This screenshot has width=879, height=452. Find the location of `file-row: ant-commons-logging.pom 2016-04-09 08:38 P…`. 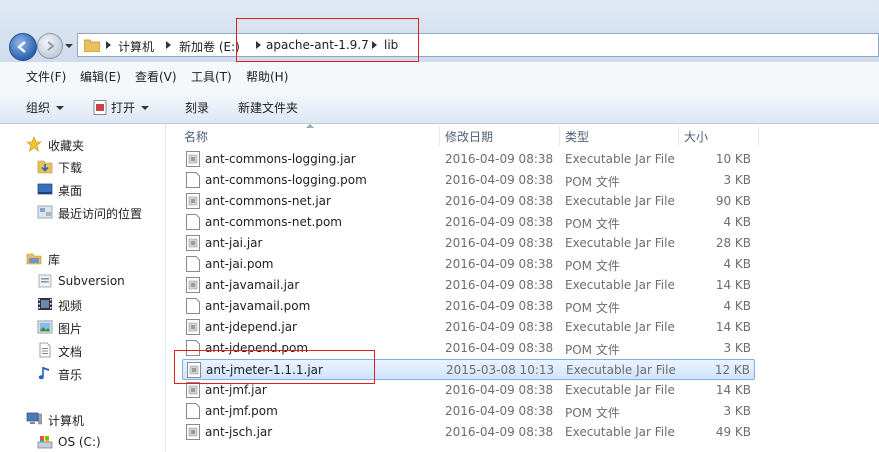

file-row: ant-commons-logging.pom 2016-04-09 08:38 P… is located at coordinates (468, 180).